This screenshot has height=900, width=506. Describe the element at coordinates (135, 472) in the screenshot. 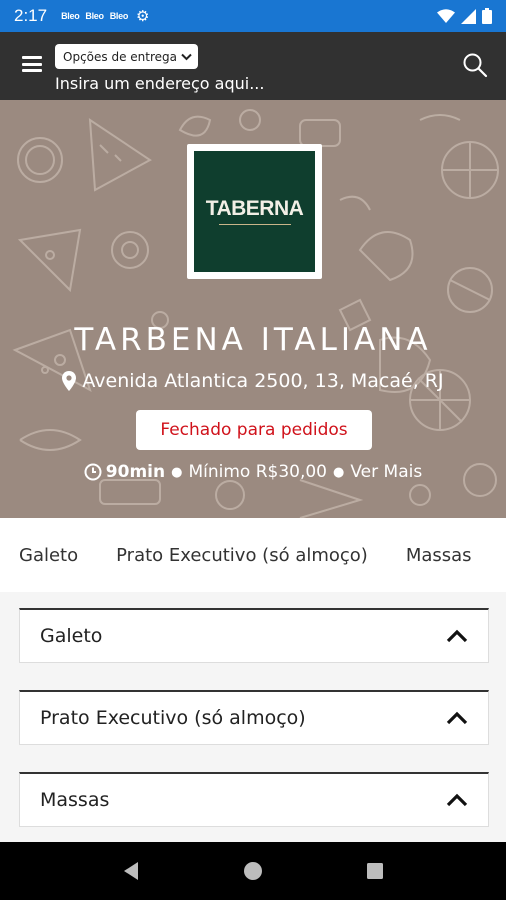

I see `delivery-time: 90min` at that location.